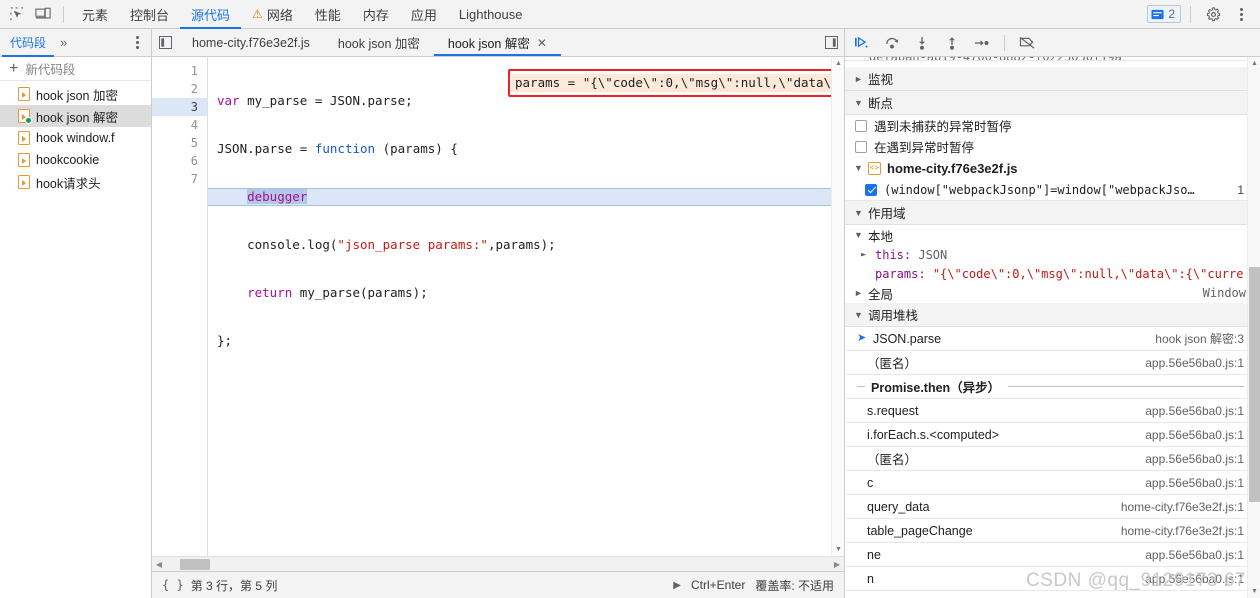 The width and height of the screenshot is (1260, 598). What do you see at coordinates (861, 125) in the screenshot?
I see `pause-uncaught-checkbox` at bounding box center [861, 125].